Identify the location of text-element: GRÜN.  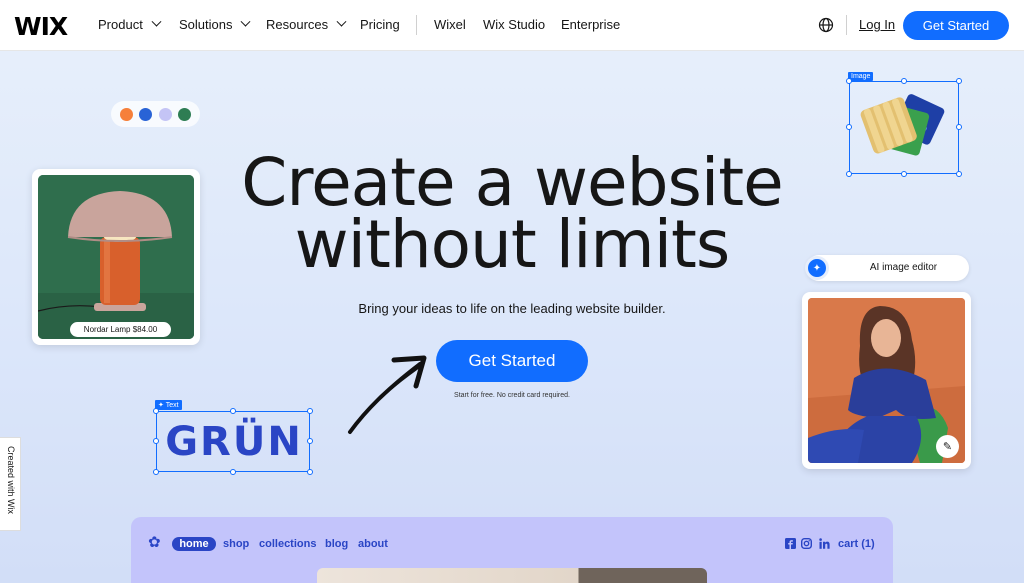
(234, 442).